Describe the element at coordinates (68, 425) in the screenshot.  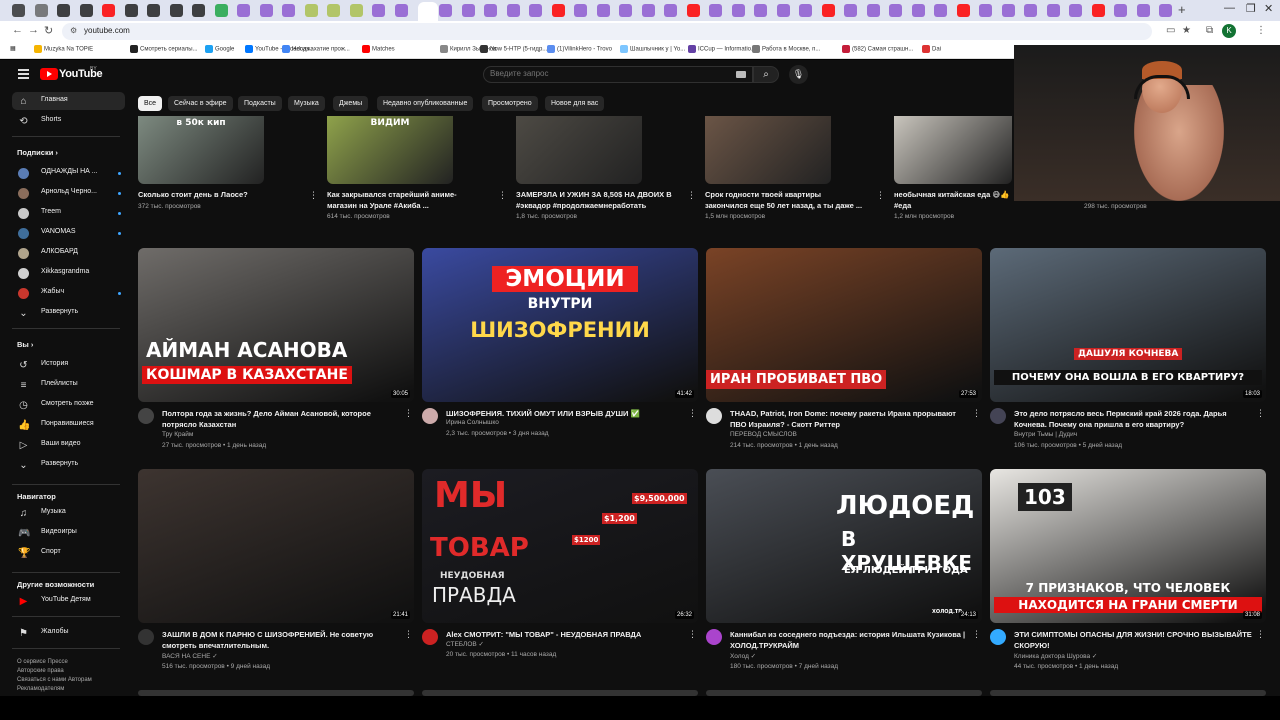
I see `sidebar-item-like: 👍 Понравившиеся` at that location.